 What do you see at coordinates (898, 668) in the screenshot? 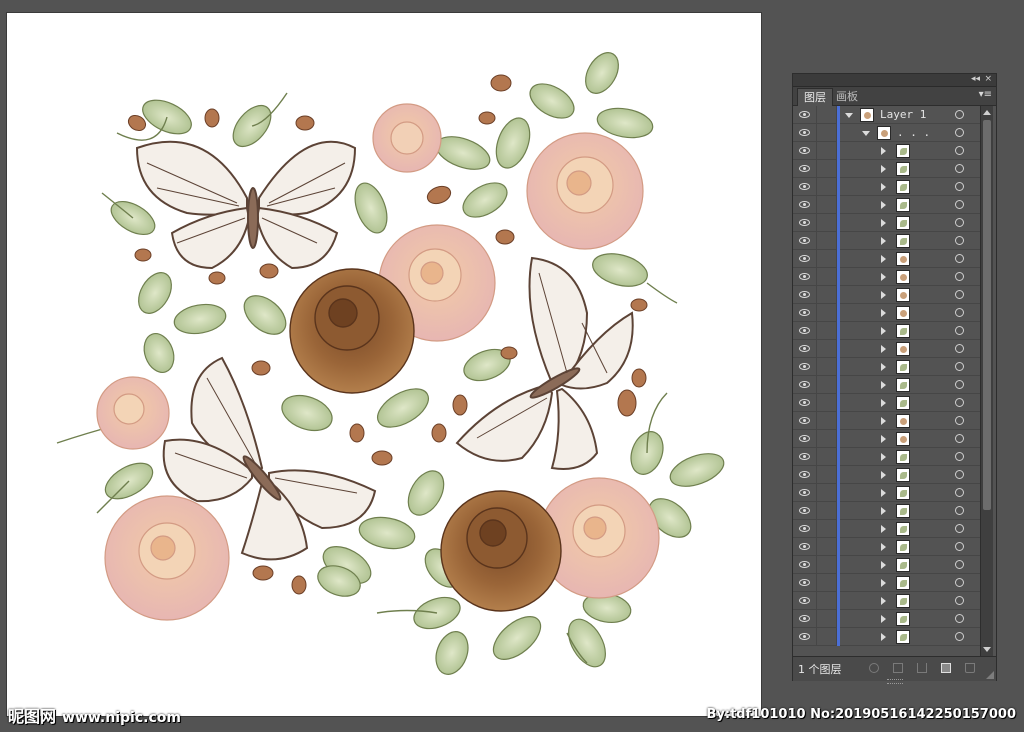
I see `clipping-mask-icon` at bounding box center [898, 668].